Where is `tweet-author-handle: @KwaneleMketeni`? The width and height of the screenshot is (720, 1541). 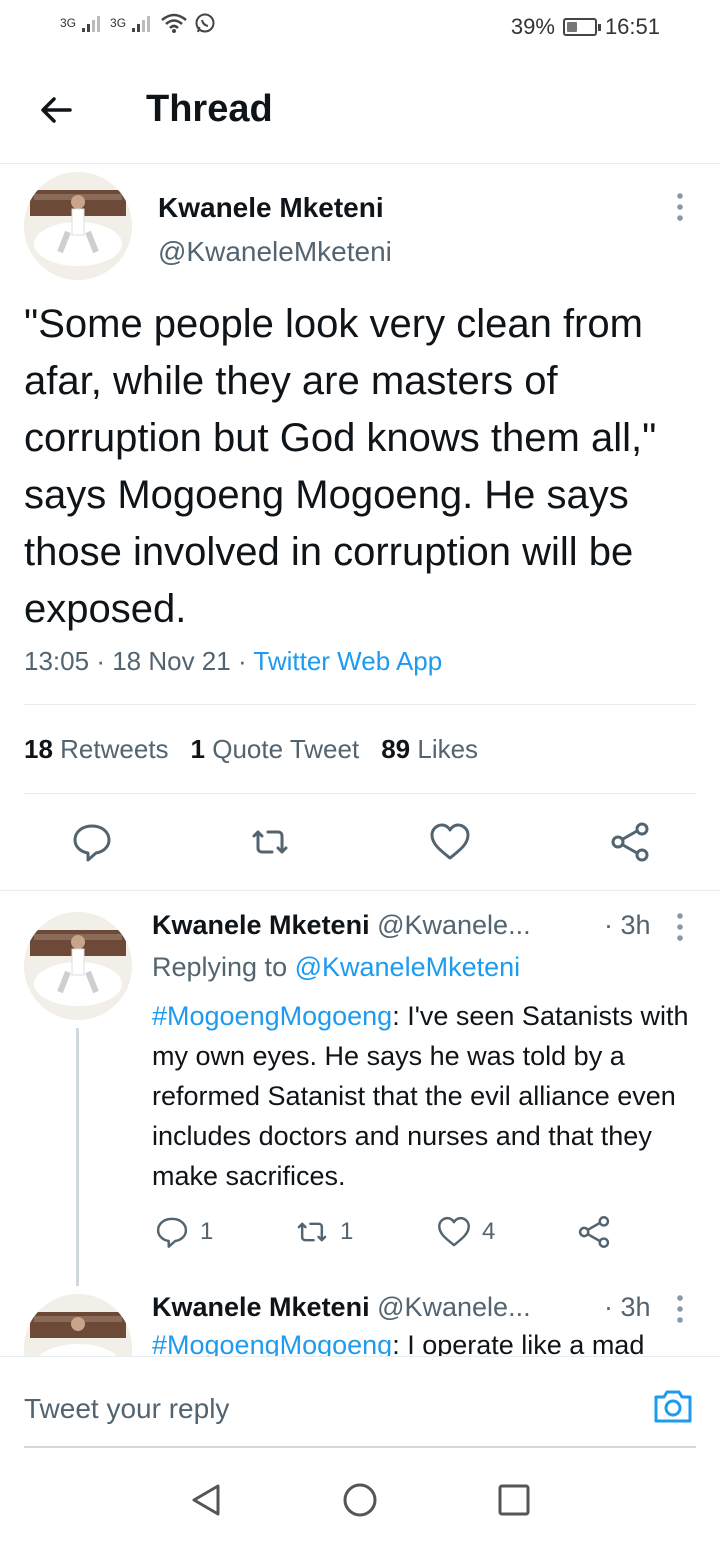 tweet-author-handle: @KwaneleMketeni is located at coordinates (275, 252).